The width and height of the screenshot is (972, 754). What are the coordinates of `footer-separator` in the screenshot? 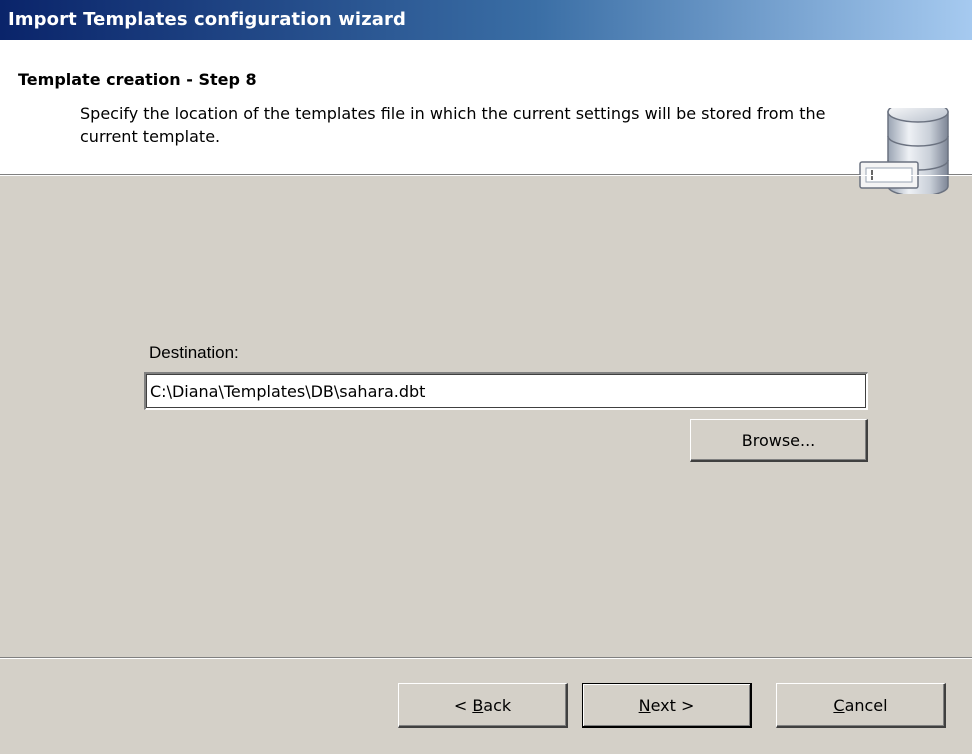 It's located at (486, 658).